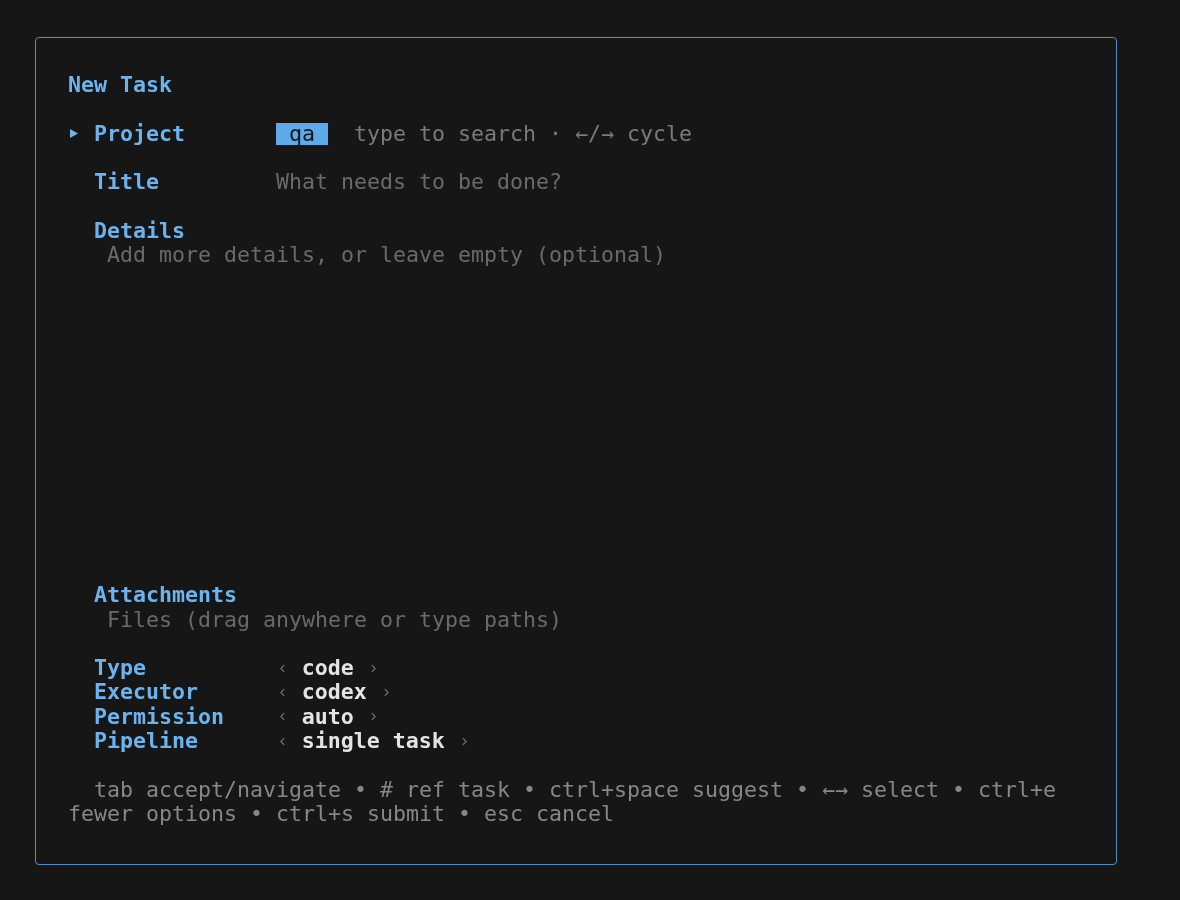 This screenshot has height=900, width=1180. What do you see at coordinates (159, 716) in the screenshot?
I see `option-label: Permission` at bounding box center [159, 716].